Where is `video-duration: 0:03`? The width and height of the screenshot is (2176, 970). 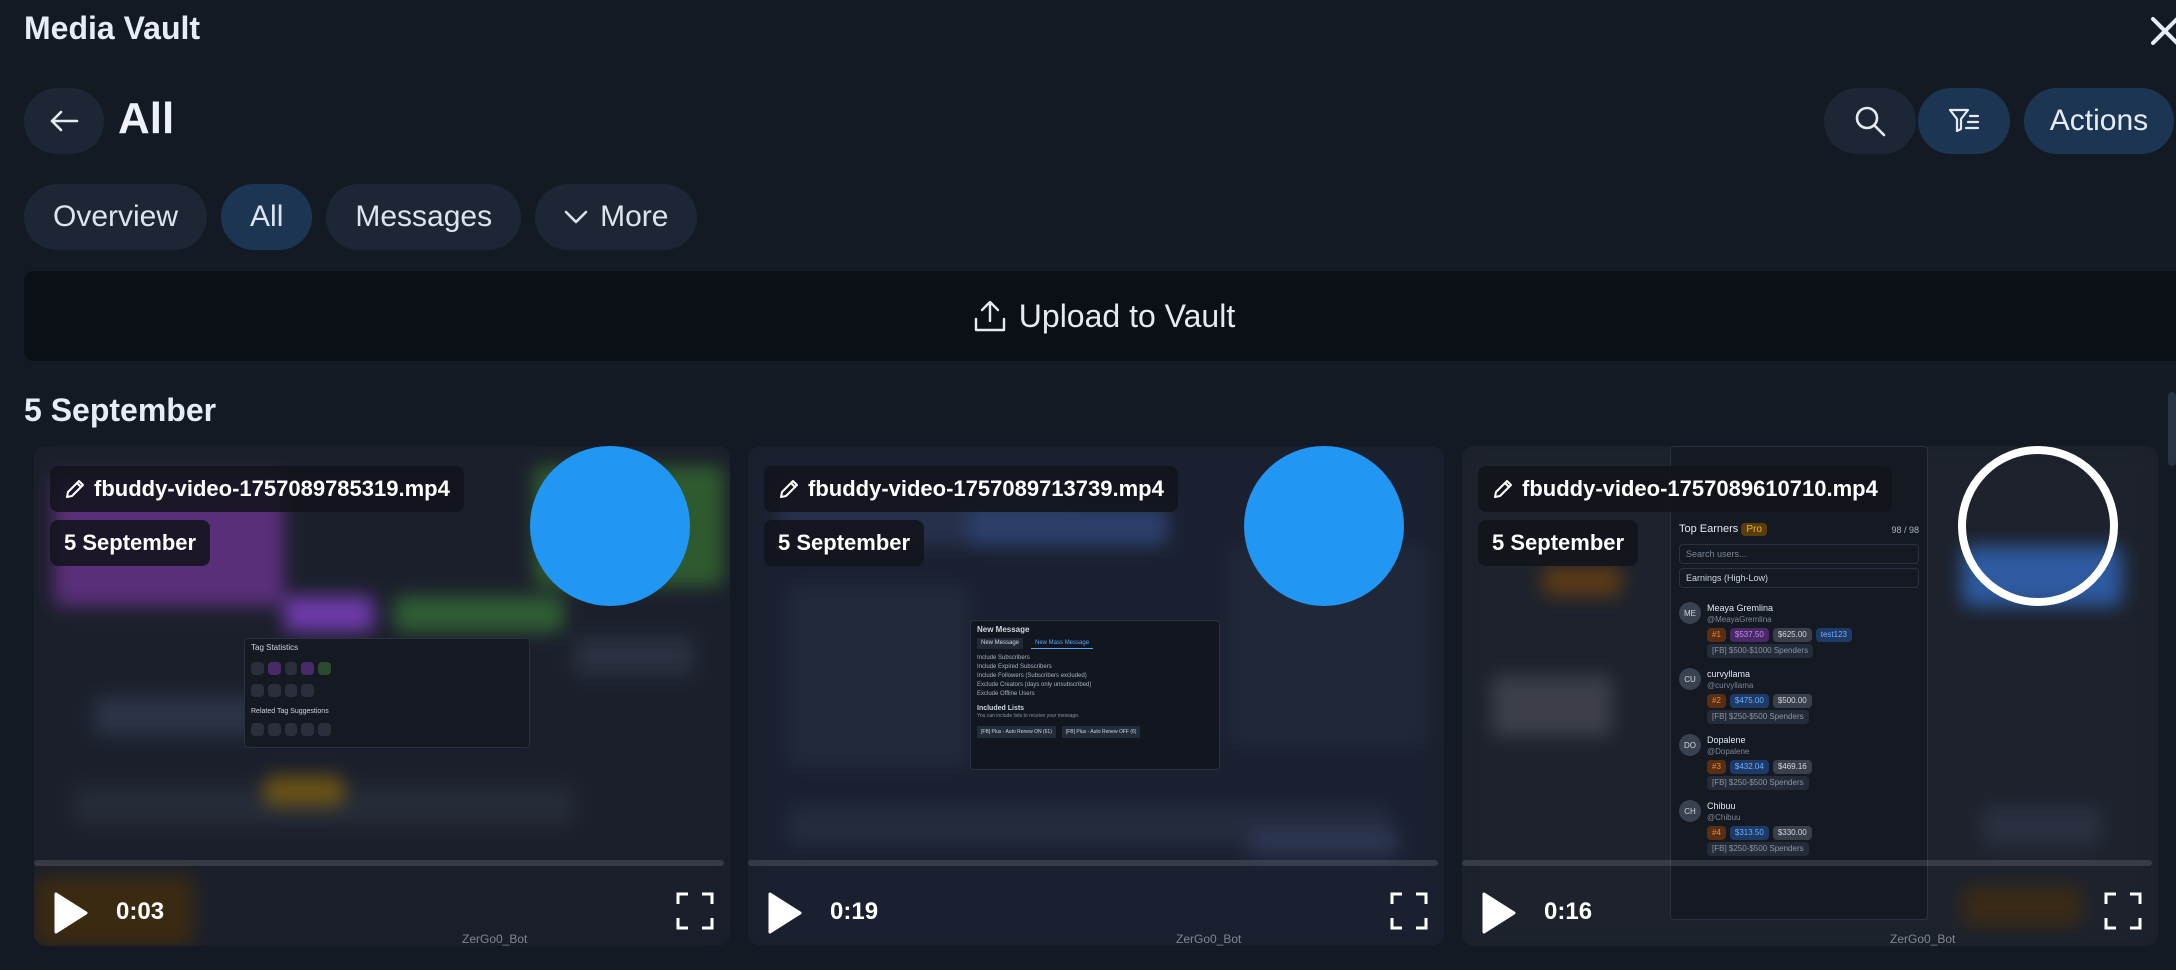
video-duration: 0:03 is located at coordinates (140, 911).